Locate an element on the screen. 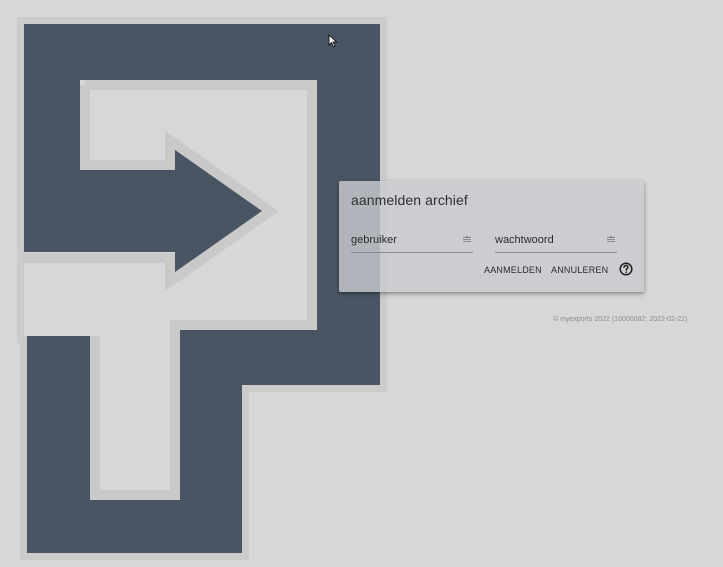 The height and width of the screenshot is (567, 723). login-button: AANMELDEN is located at coordinates (513, 270).